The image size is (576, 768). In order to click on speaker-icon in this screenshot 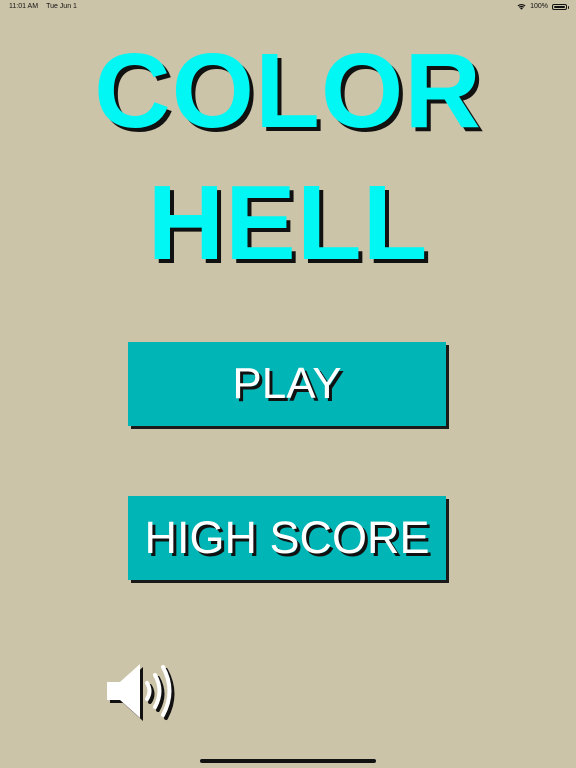, I will do `click(141, 692)`.